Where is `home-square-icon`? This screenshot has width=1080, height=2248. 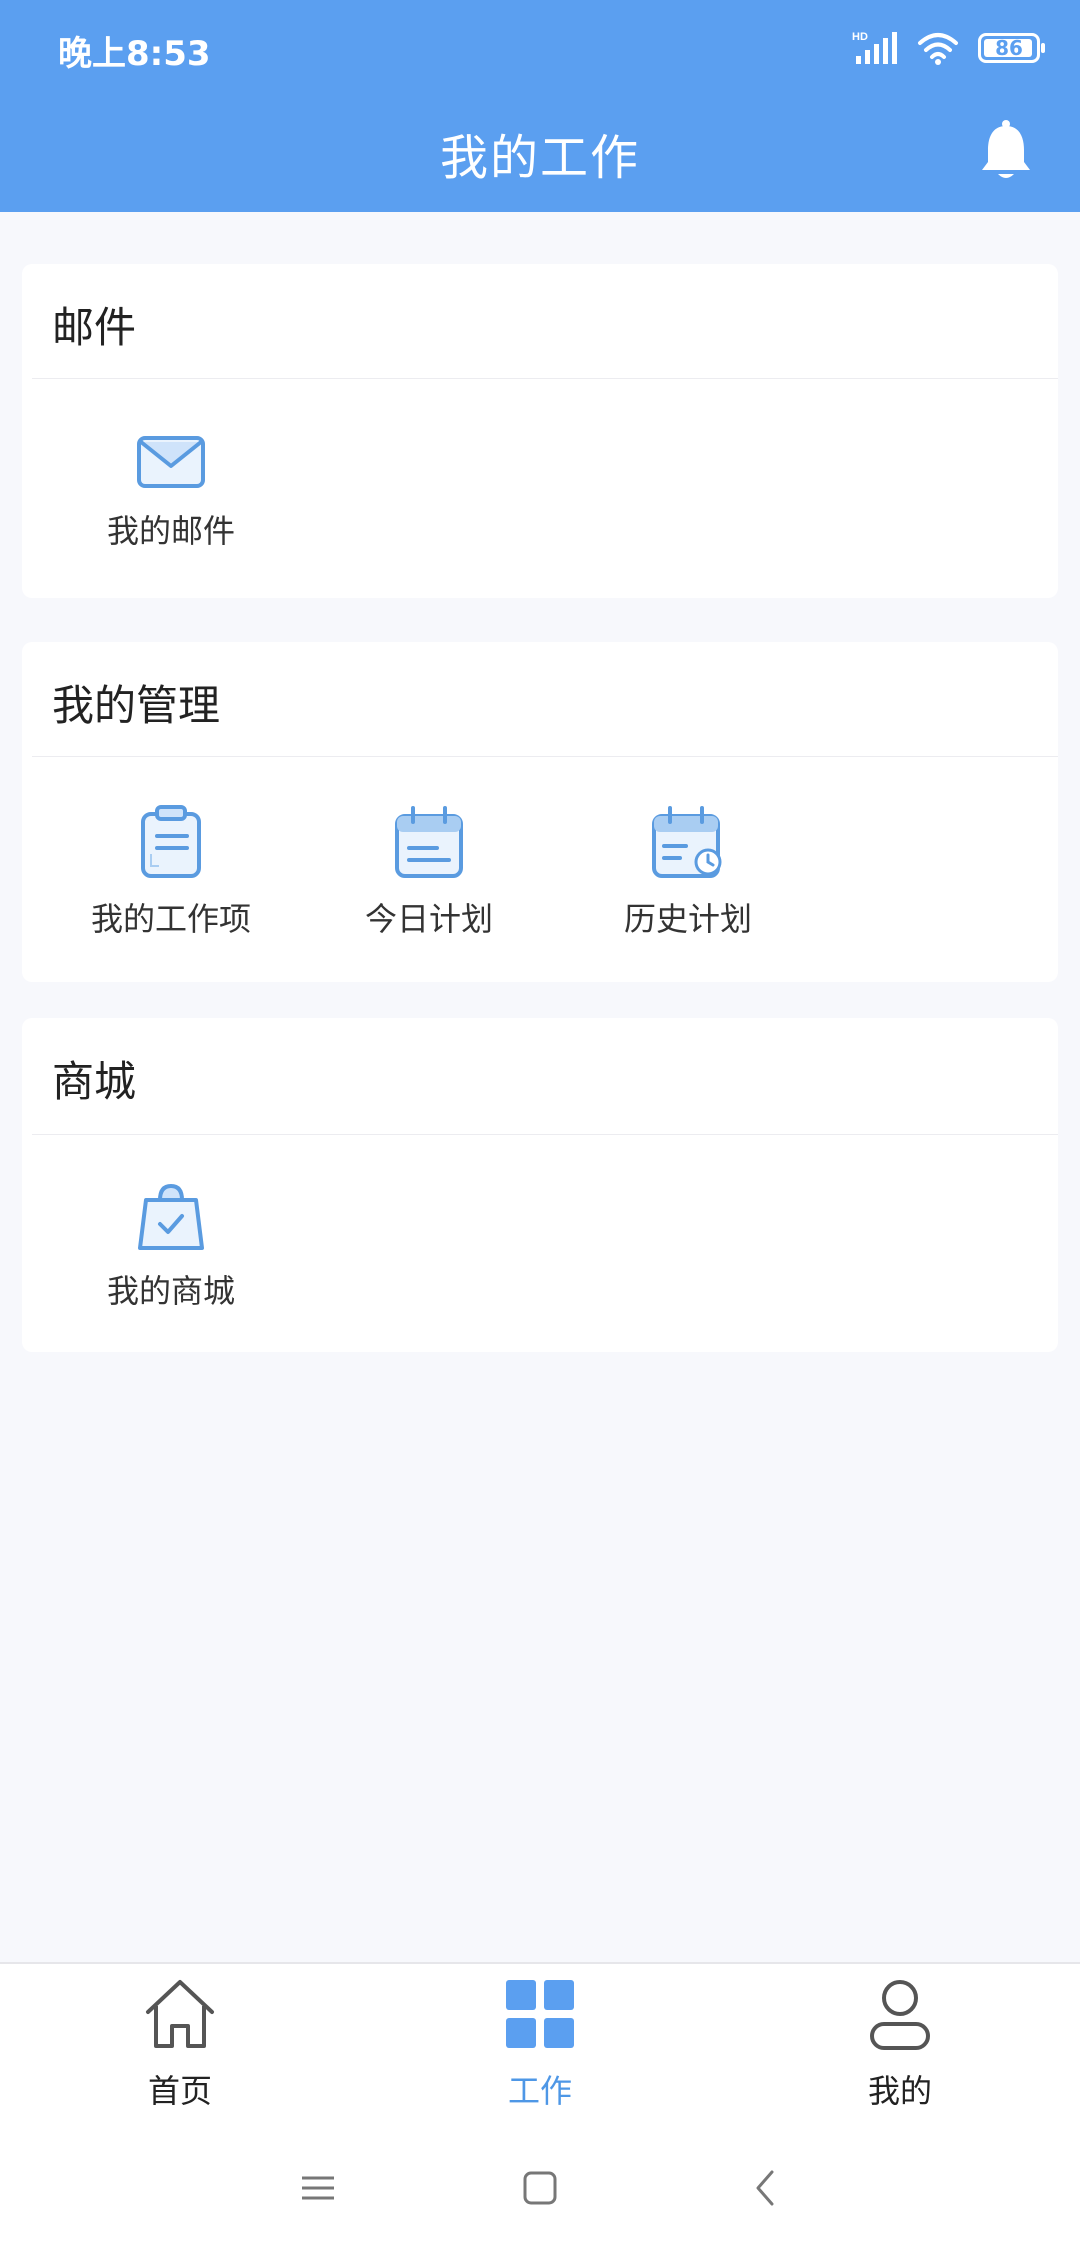 home-square-icon is located at coordinates (540, 2188).